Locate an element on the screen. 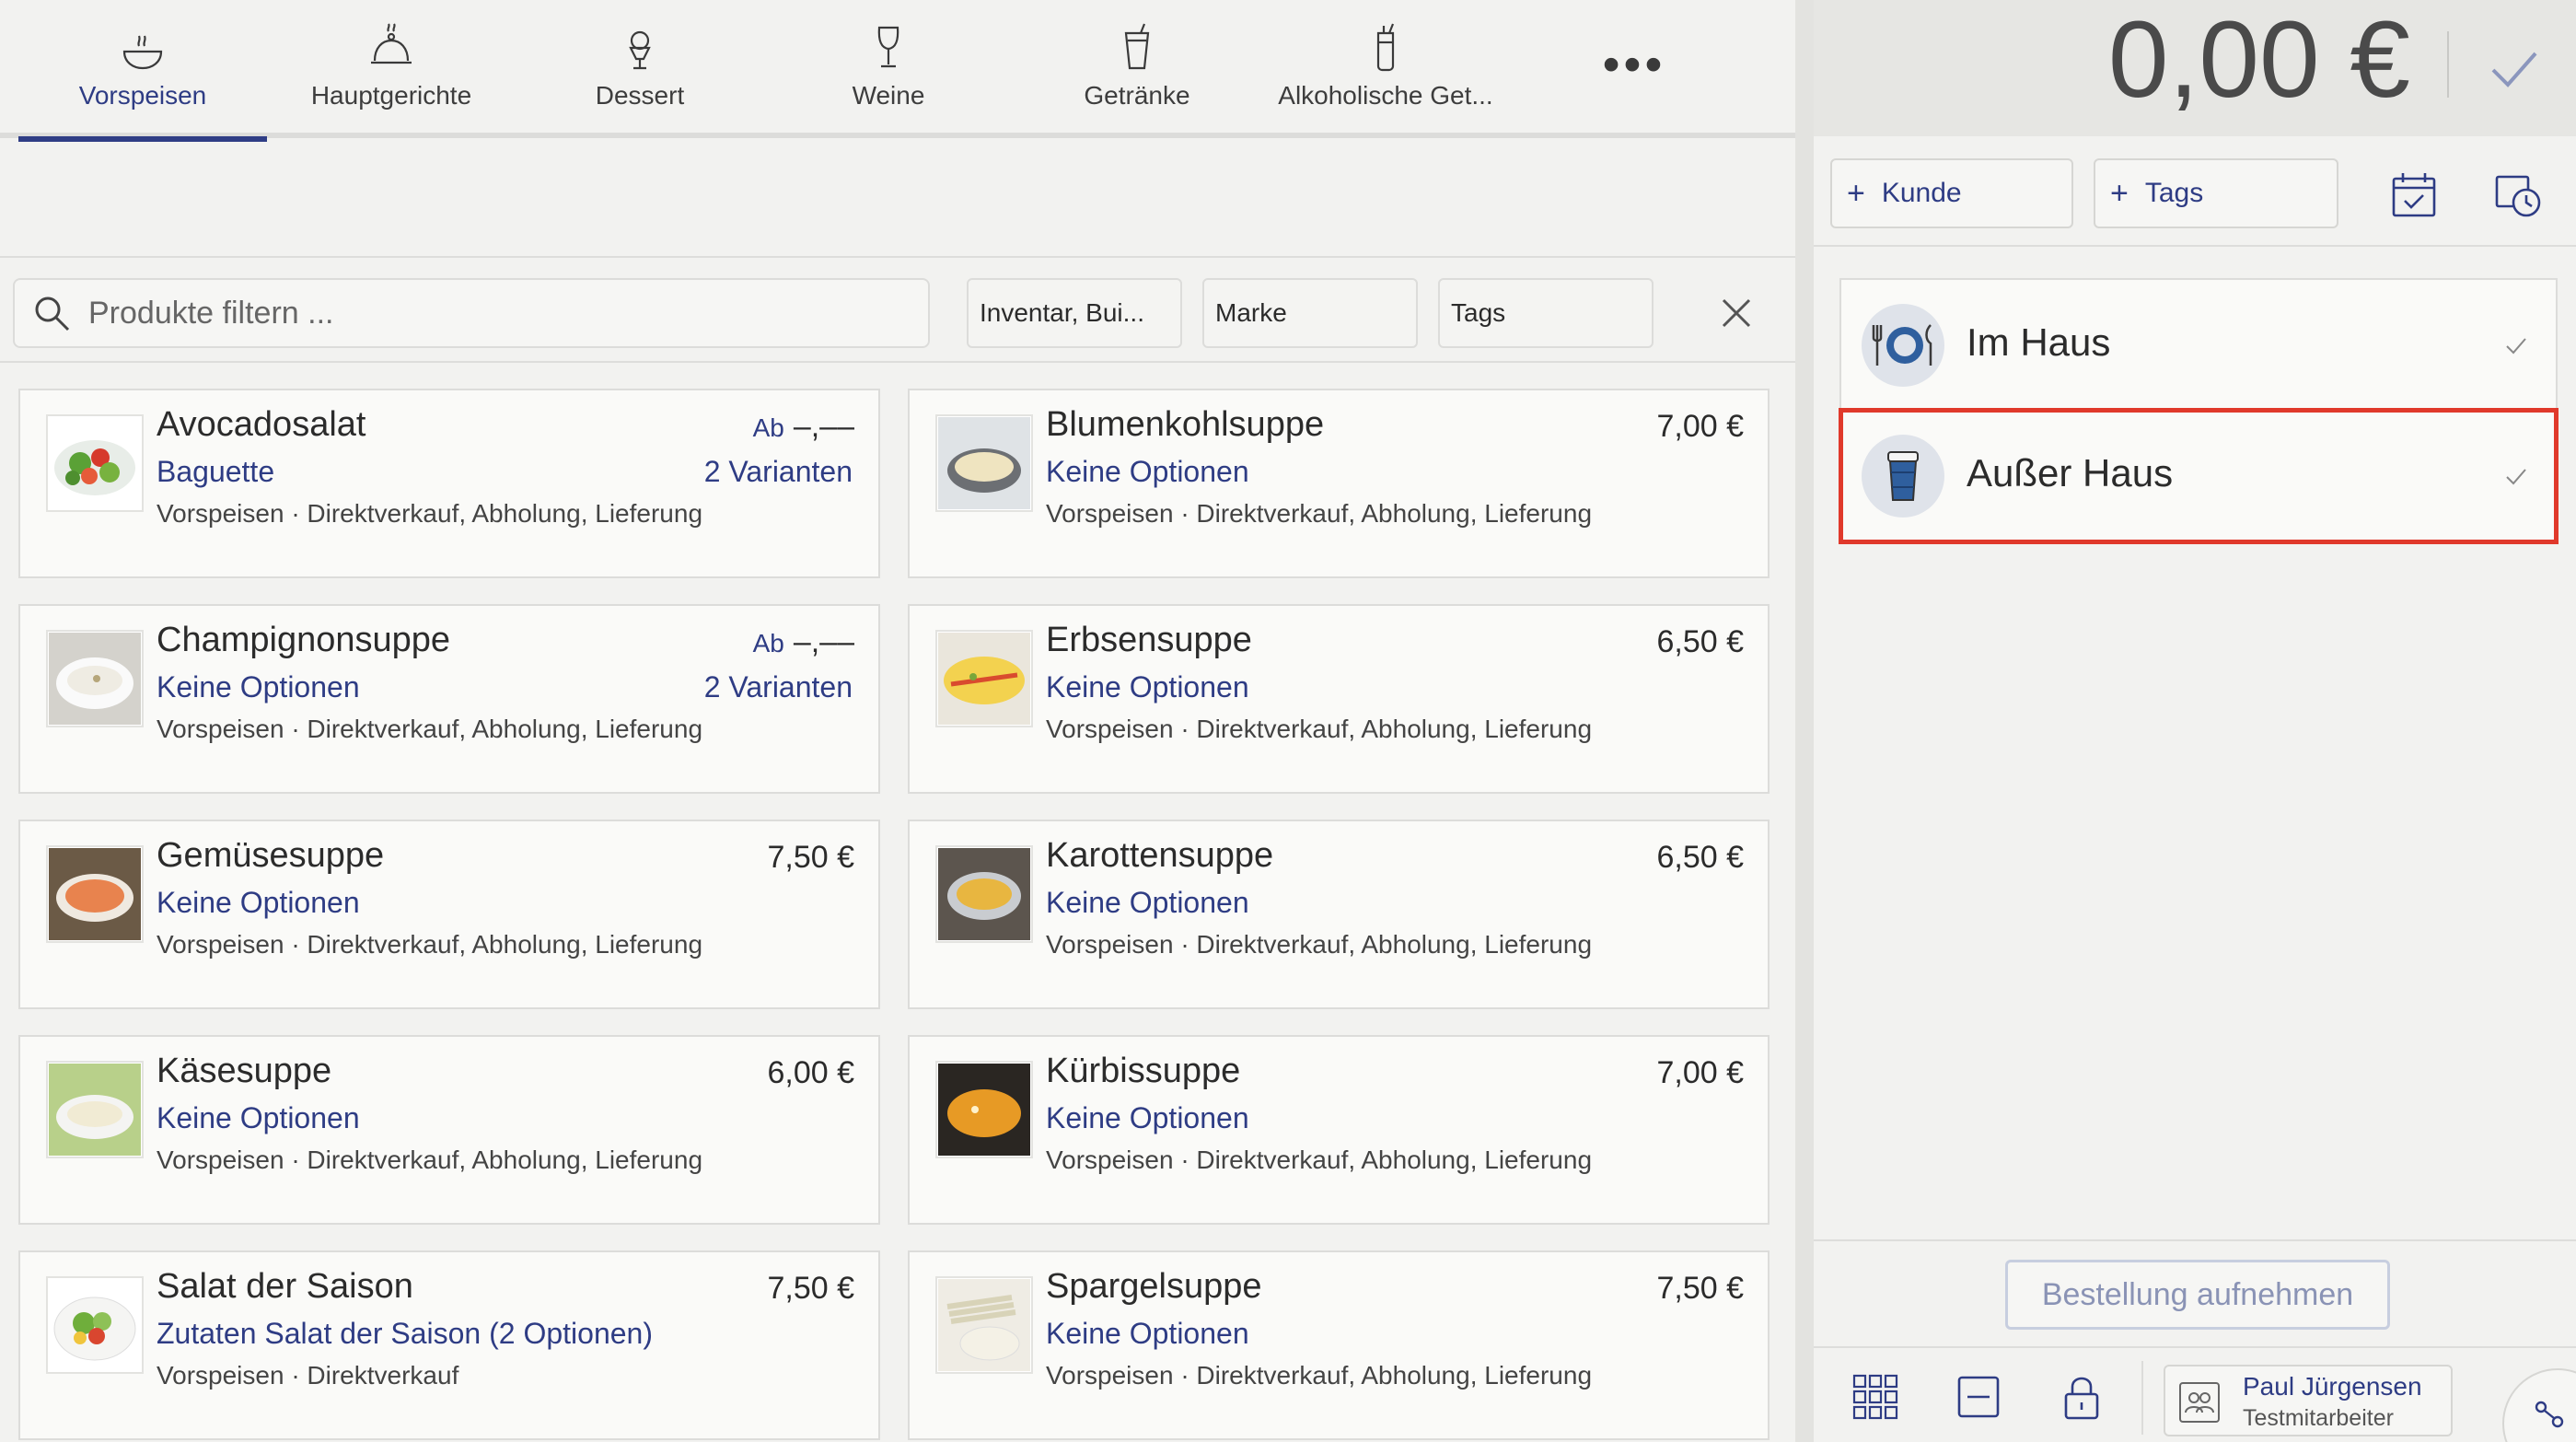 Image resolution: width=2576 pixels, height=1442 pixels. user-switch-button: Paul Jürgensen Testmitarbeiter is located at coordinates (2308, 1400).